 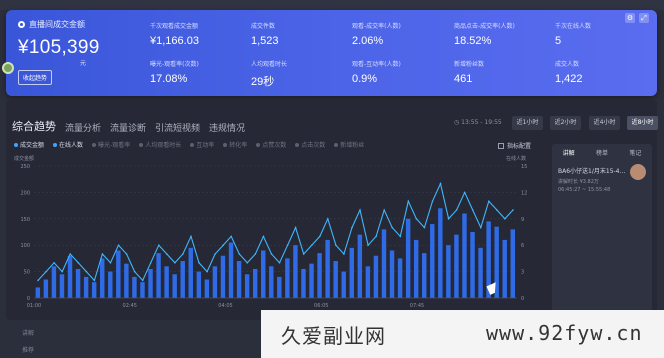 I want to click on drag-handle-icon, so click(x=8, y=68).